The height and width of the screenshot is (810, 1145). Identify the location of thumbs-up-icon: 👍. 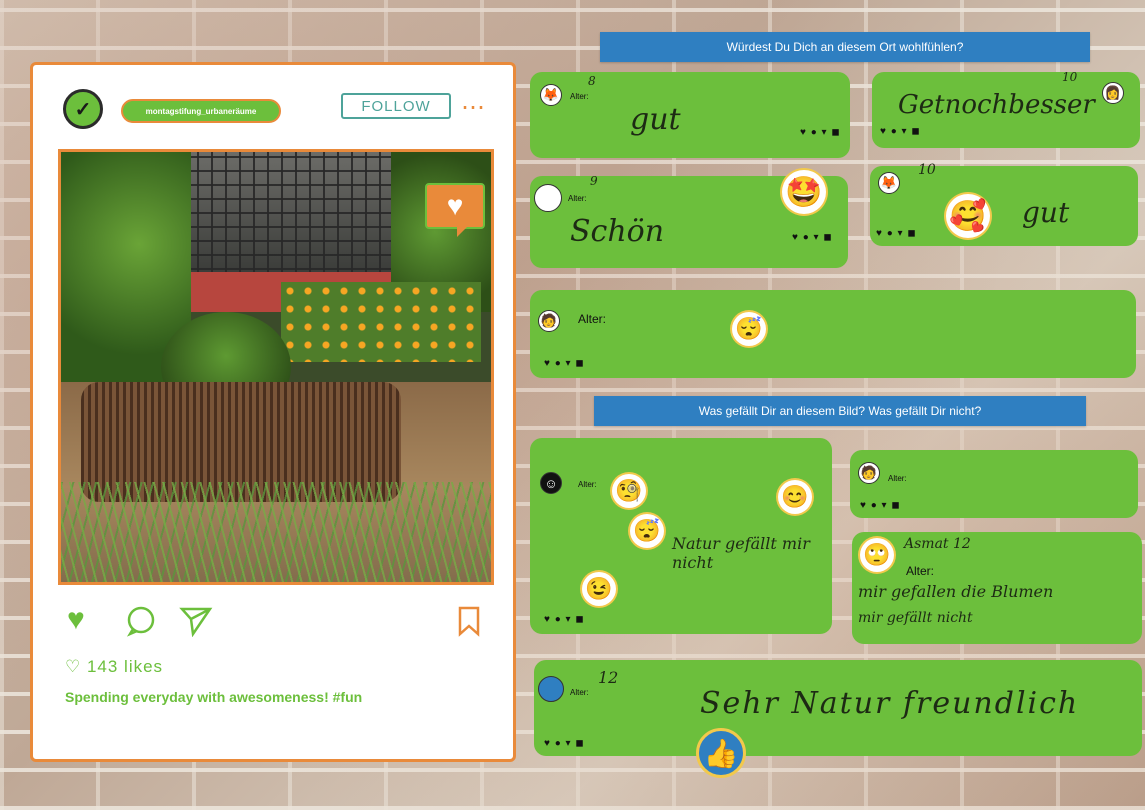
(721, 753).